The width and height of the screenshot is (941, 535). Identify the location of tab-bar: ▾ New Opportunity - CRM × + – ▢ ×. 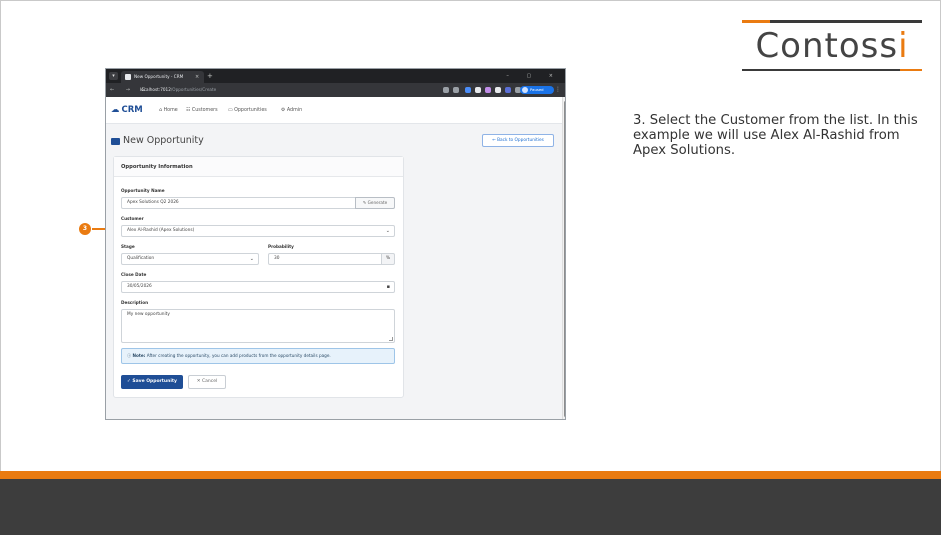
(335, 76).